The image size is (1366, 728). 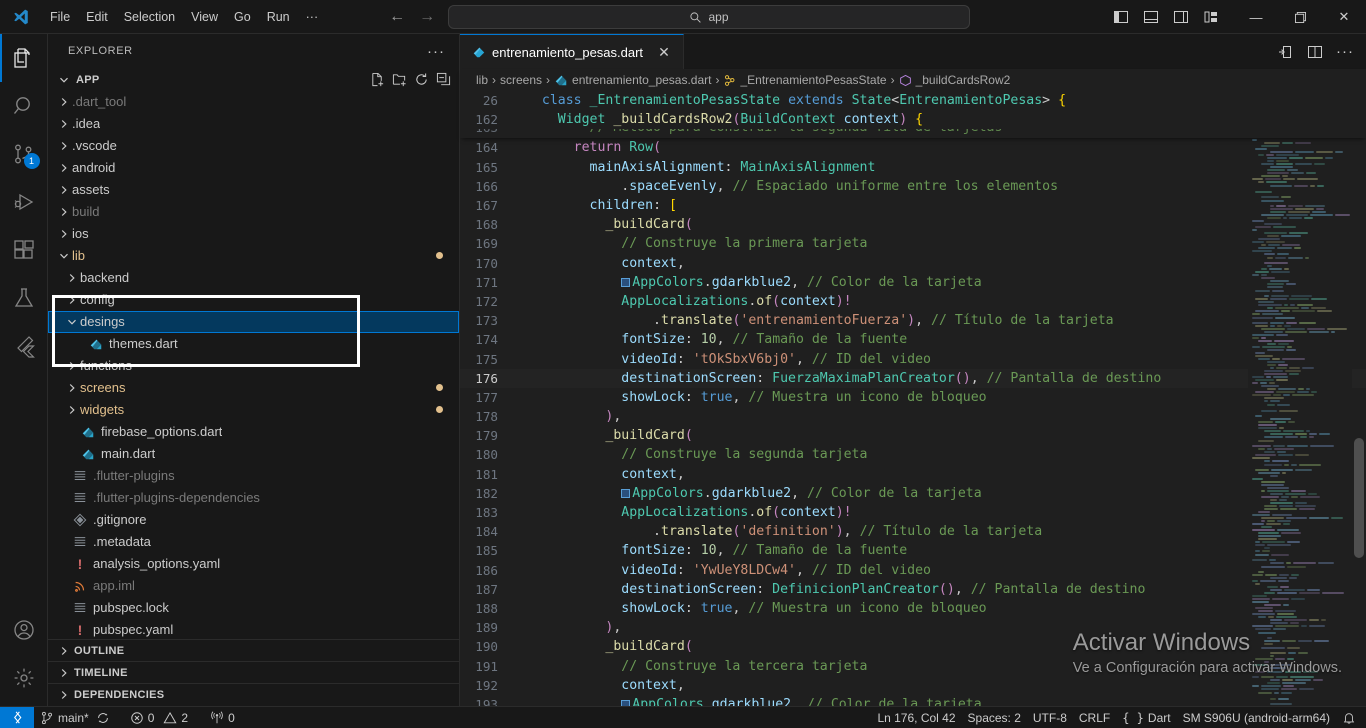 I want to click on tree-item-lib: lib, so click(x=253, y=256).